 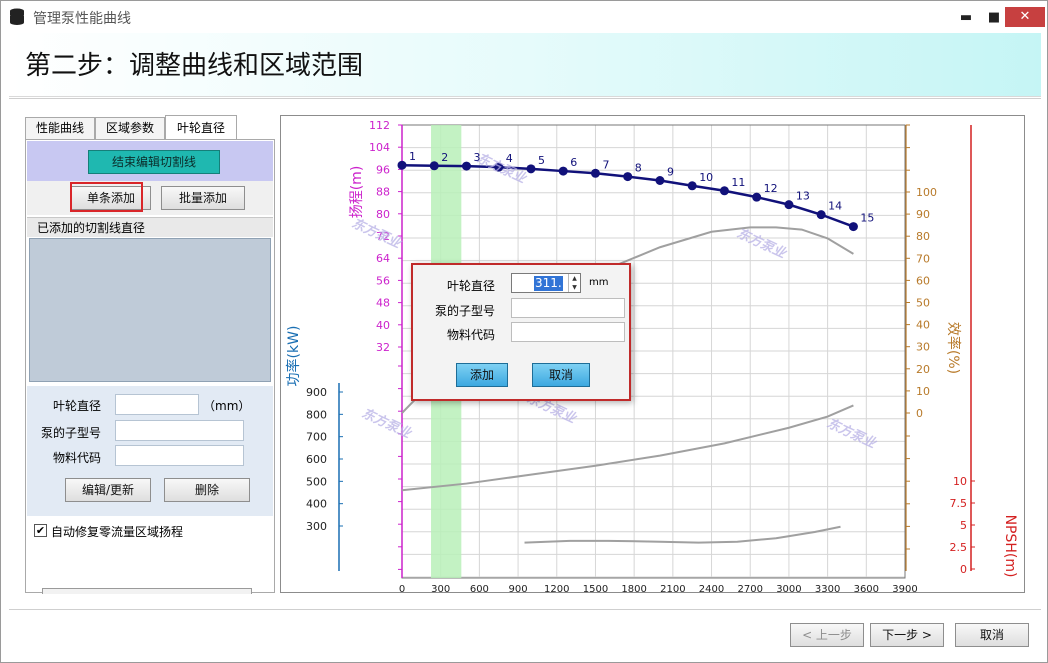 What do you see at coordinates (907, 635) in the screenshot?
I see `next-step-button: 下一步 >` at bounding box center [907, 635].